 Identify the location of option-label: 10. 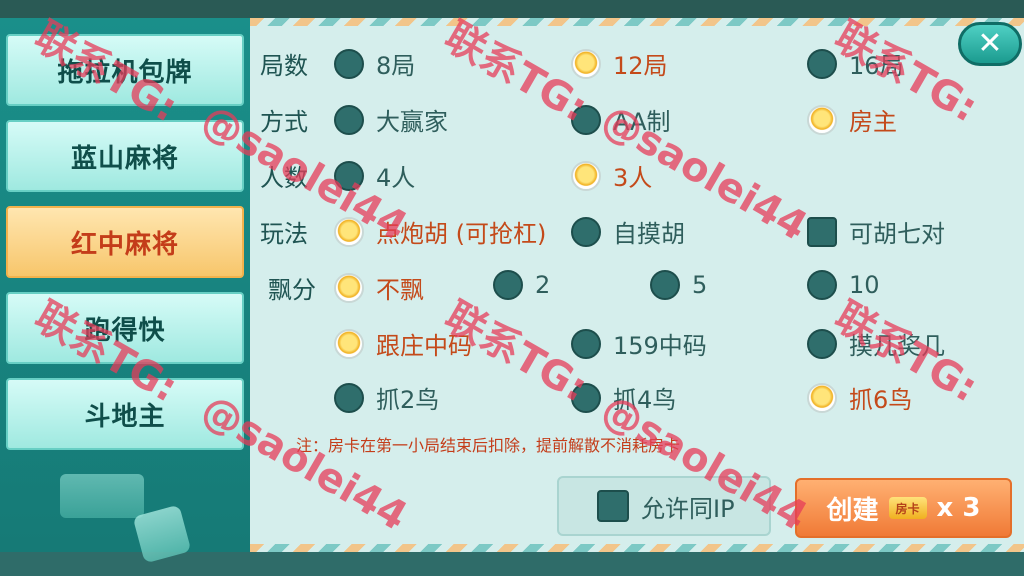
(864, 285).